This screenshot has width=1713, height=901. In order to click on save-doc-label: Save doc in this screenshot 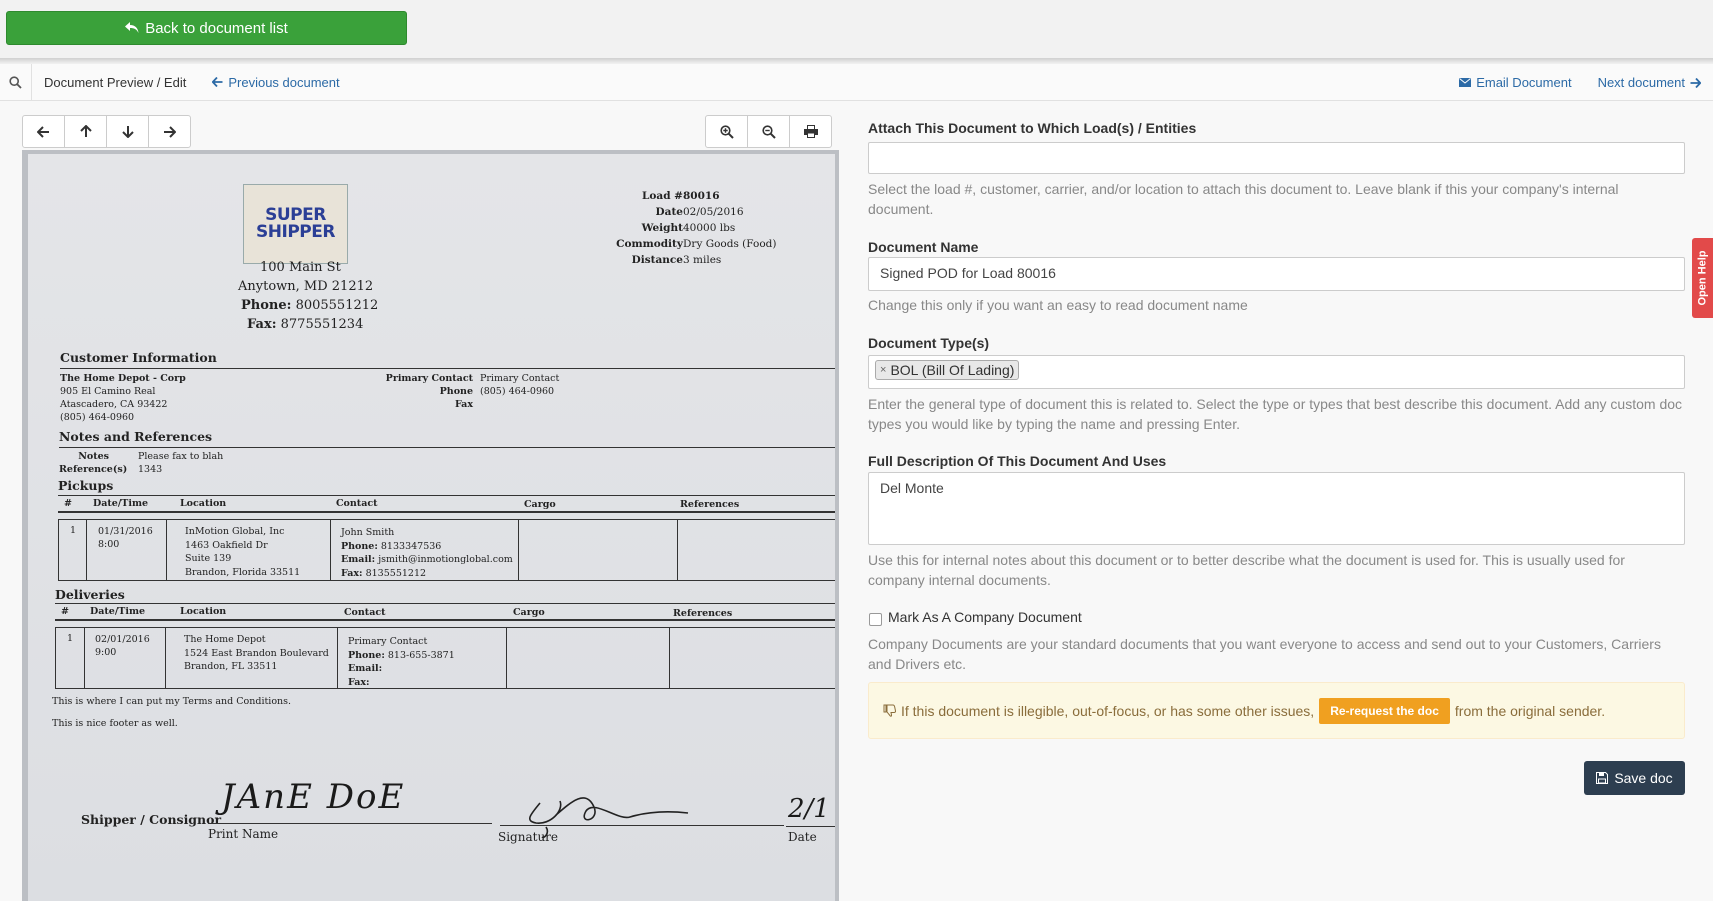, I will do `click(1643, 778)`.